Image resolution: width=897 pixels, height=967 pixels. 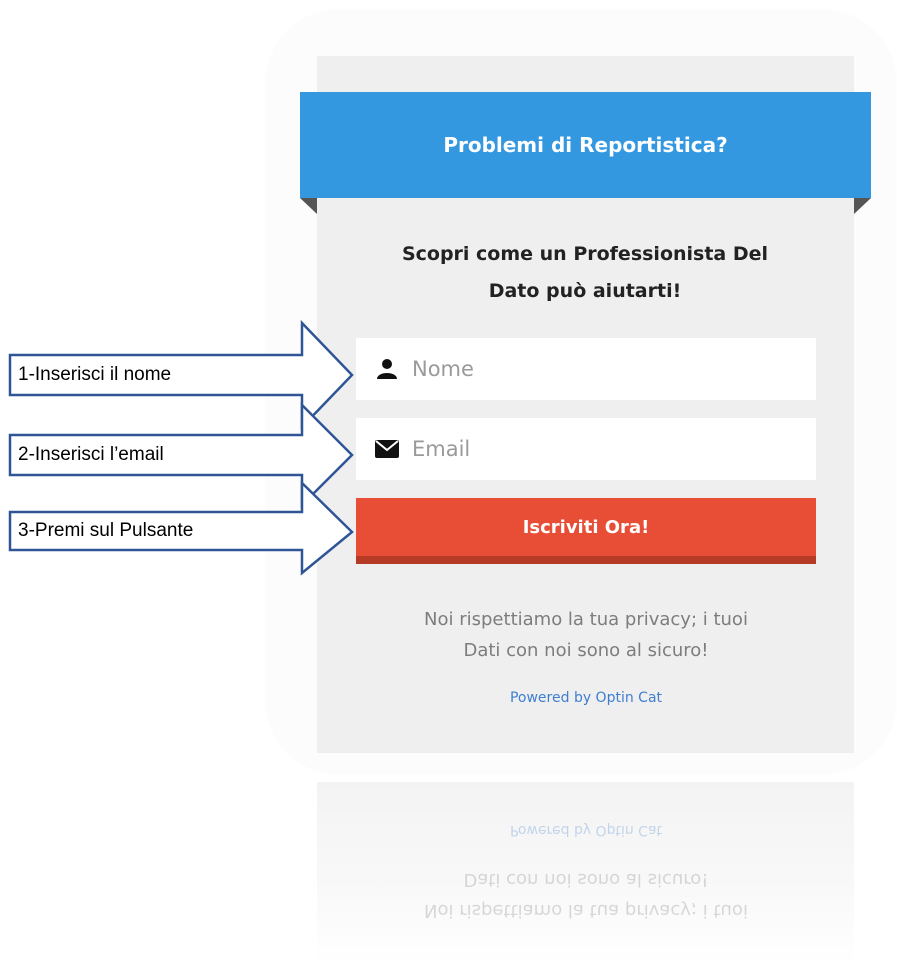 I want to click on headline-line-2: Dato può aiutarti!, so click(x=585, y=291).